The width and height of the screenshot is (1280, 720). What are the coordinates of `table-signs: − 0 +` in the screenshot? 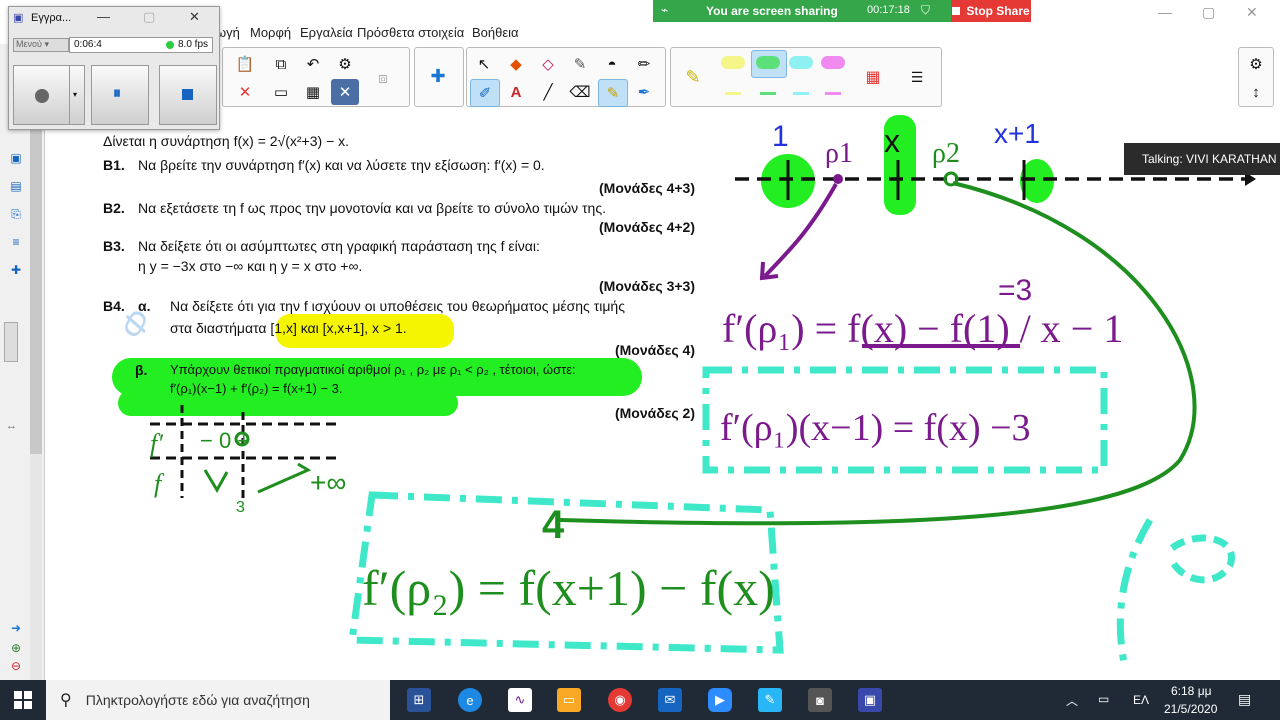 It's located at (225, 440).